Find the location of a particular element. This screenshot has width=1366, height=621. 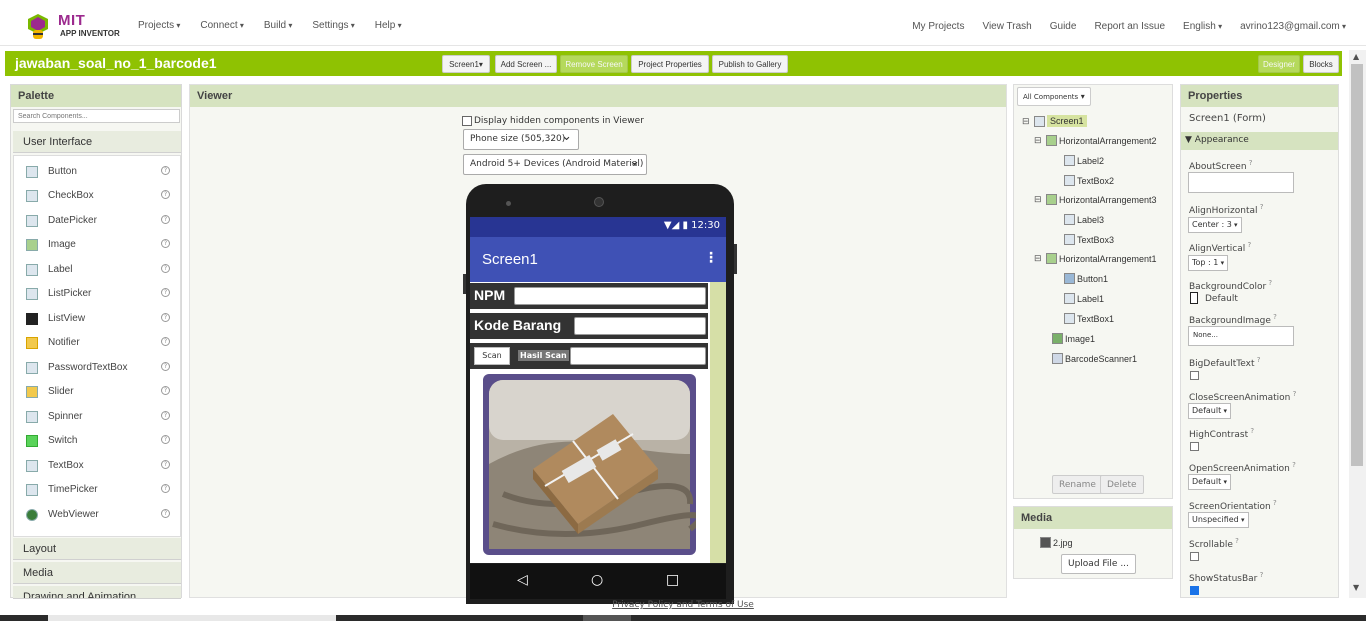

tree-textbox2: TextBox2 is located at coordinates (1089, 180).